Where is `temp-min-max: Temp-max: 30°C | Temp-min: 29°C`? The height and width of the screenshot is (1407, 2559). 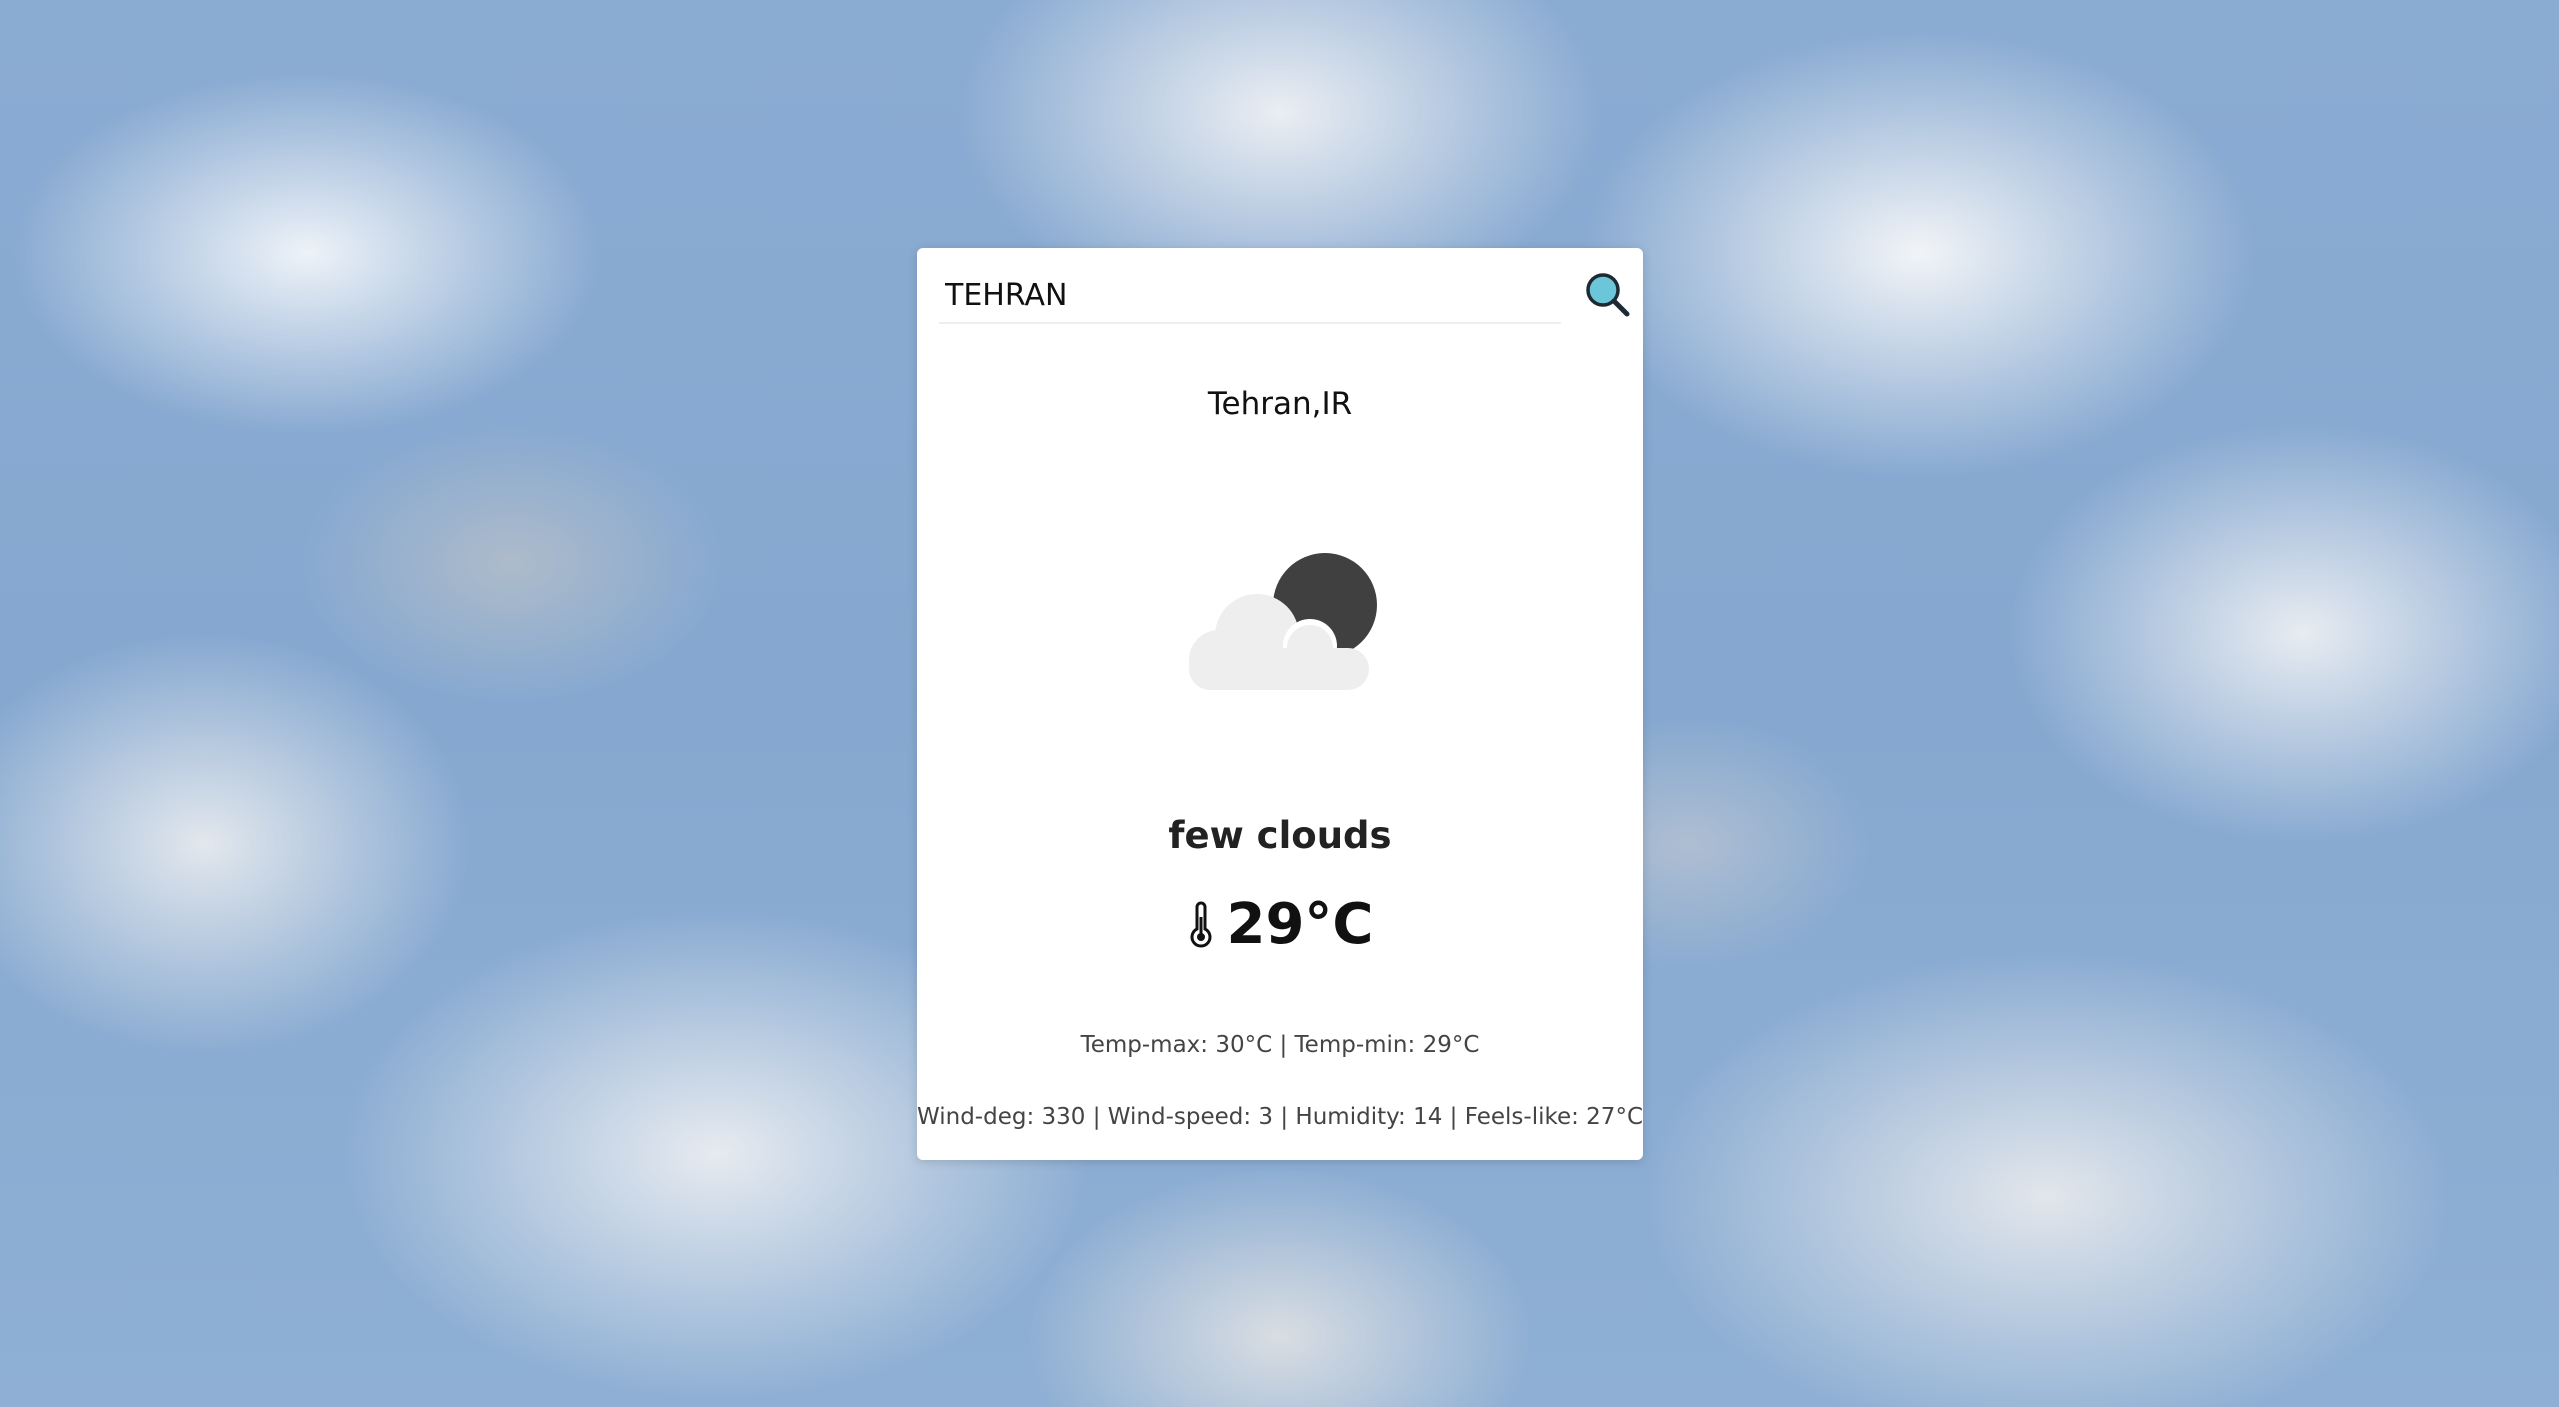 temp-min-max: Temp-max: 30°C | Temp-min: 29°C is located at coordinates (1280, 1045).